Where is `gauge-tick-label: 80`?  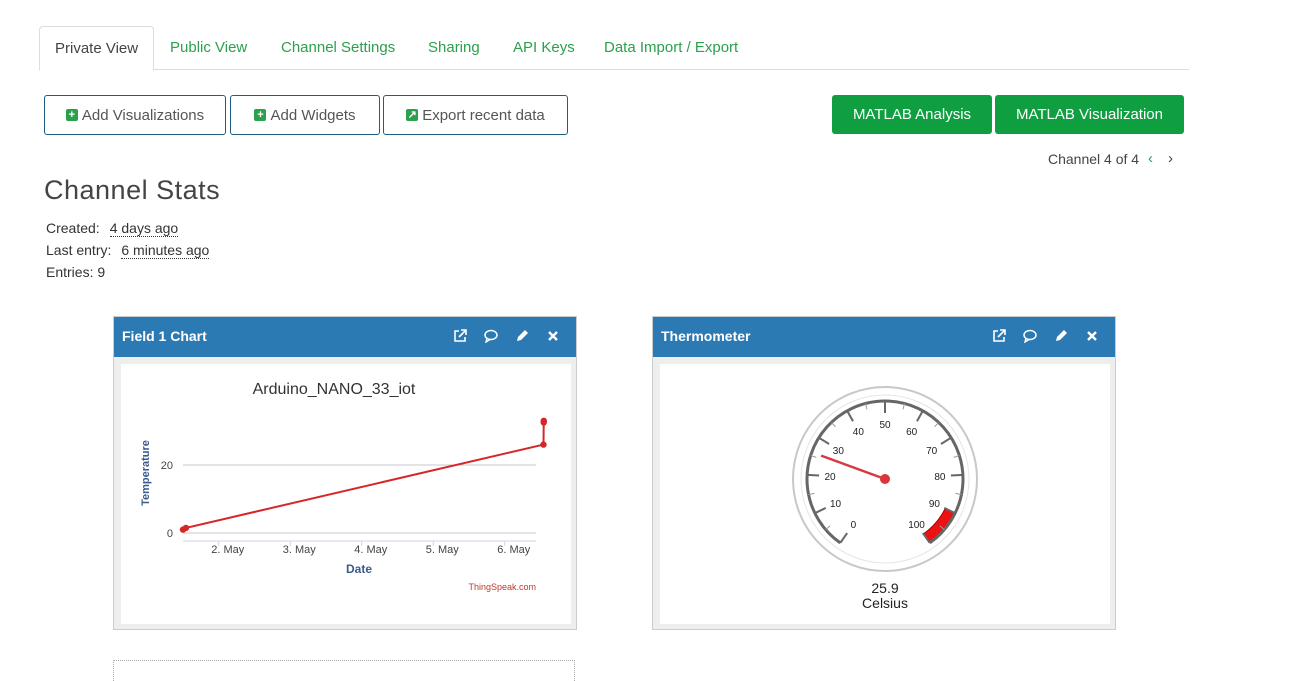 gauge-tick-label: 80 is located at coordinates (940, 477).